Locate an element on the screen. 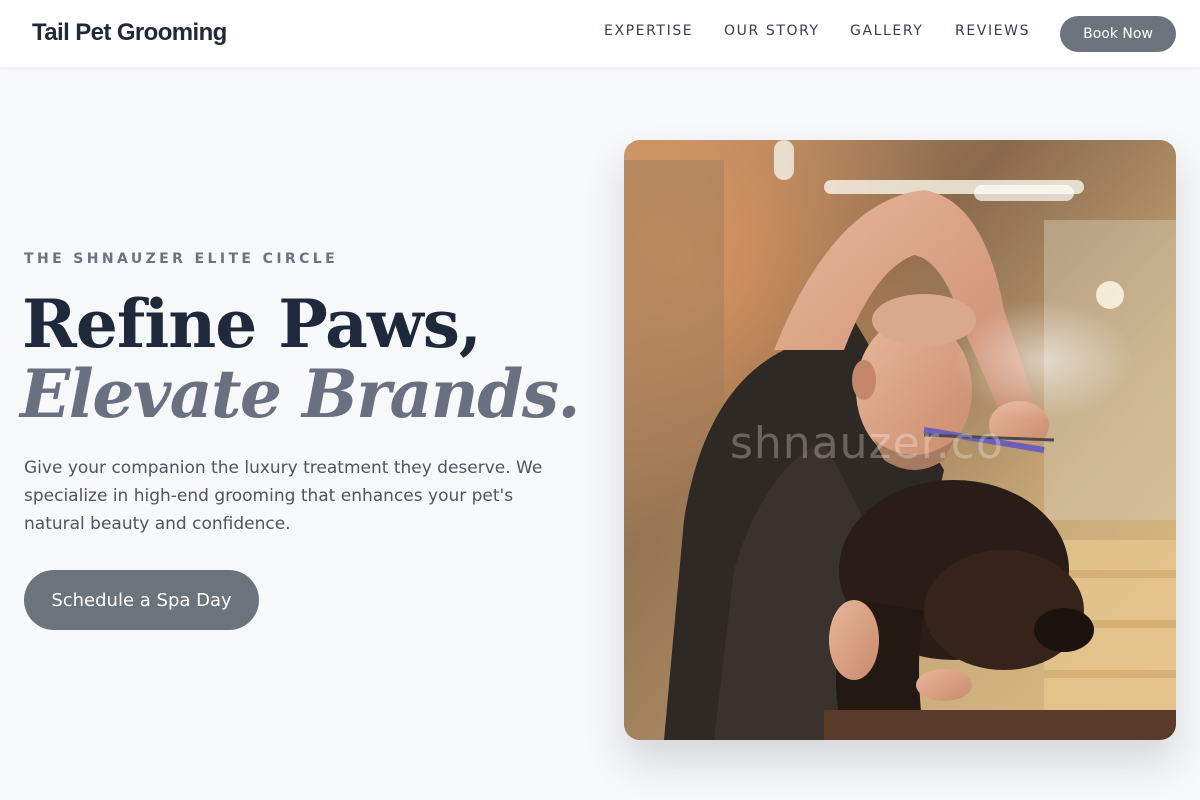  nav-link-gallery: GALLERY is located at coordinates (886, 31).